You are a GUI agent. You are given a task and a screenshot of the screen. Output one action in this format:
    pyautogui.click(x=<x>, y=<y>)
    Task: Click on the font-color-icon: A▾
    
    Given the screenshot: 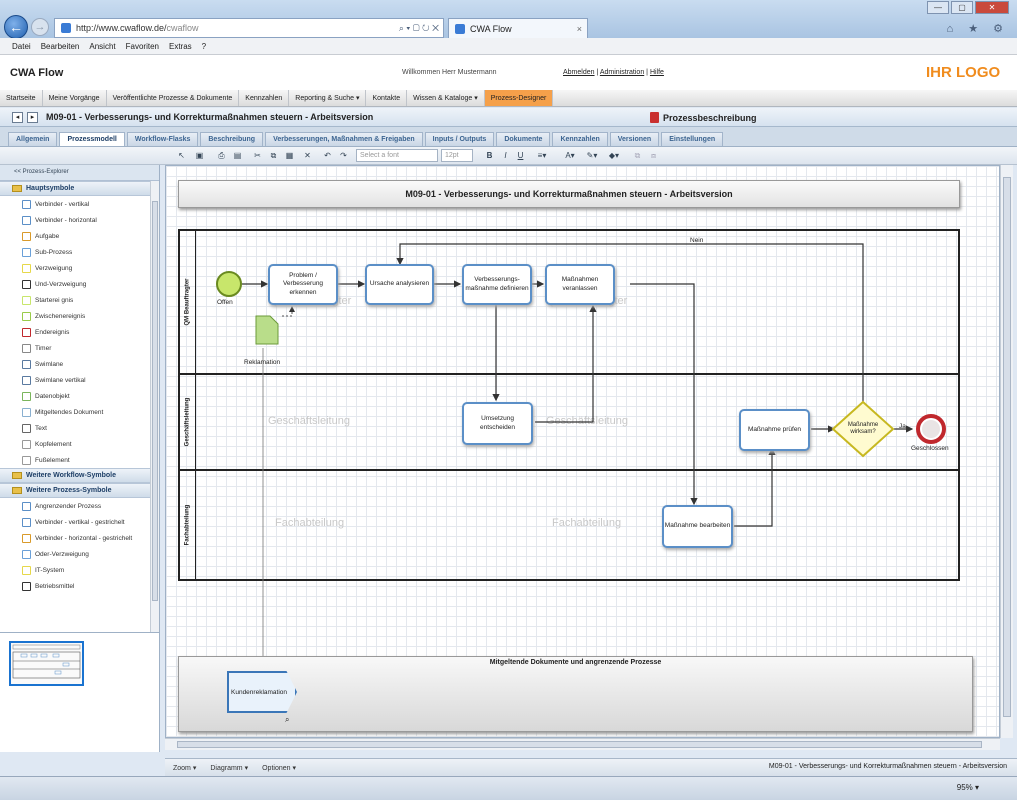 What is the action you would take?
    pyautogui.click(x=570, y=155)
    